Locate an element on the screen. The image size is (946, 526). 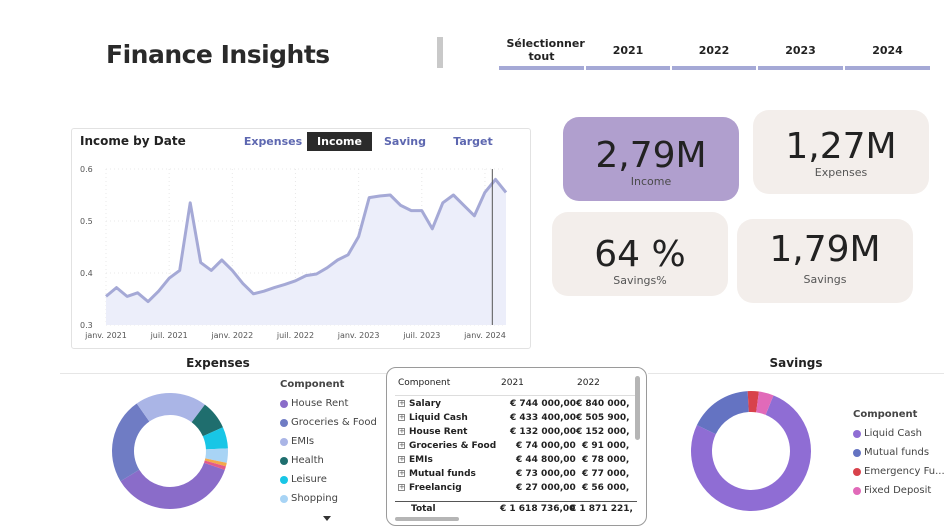
kpi-income-value: 2,79M is located at coordinates (651, 155).